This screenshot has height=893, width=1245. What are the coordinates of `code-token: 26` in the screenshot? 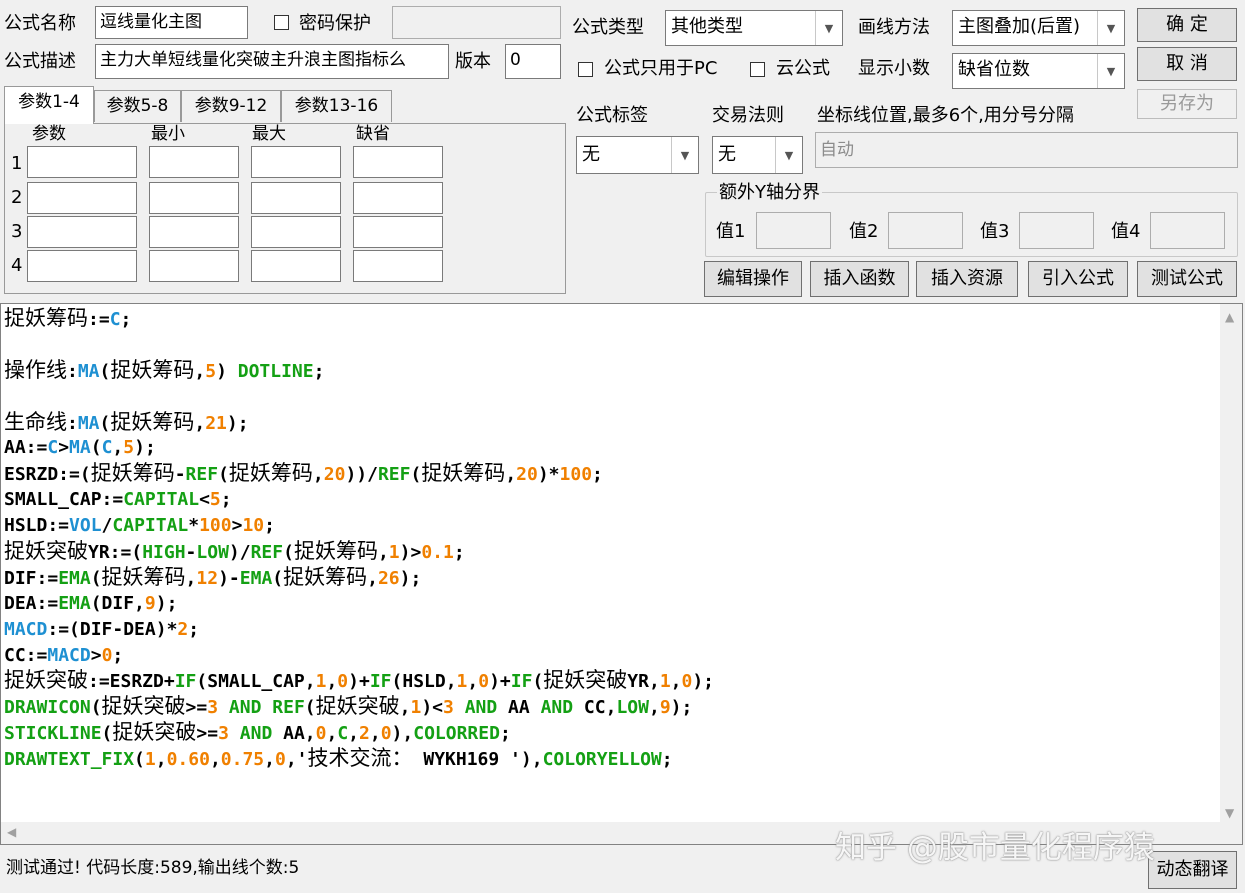 It's located at (388, 578).